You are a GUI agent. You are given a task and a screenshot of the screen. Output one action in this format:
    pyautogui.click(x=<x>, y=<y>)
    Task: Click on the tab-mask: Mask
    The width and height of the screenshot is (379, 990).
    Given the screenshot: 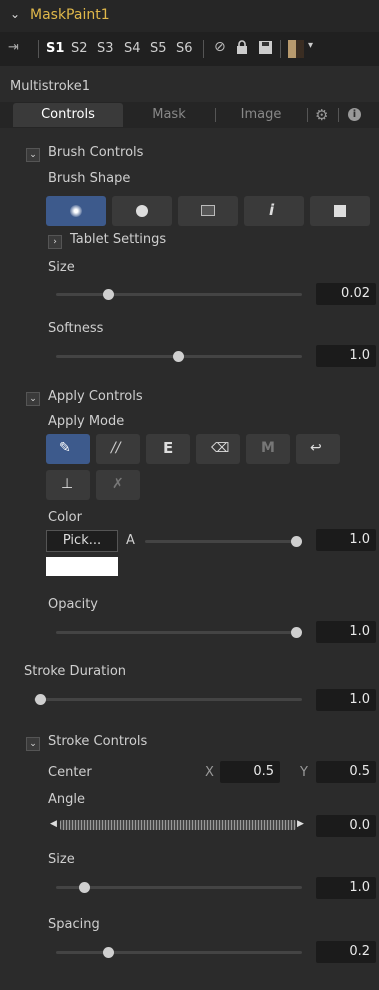 What is the action you would take?
    pyautogui.click(x=169, y=115)
    